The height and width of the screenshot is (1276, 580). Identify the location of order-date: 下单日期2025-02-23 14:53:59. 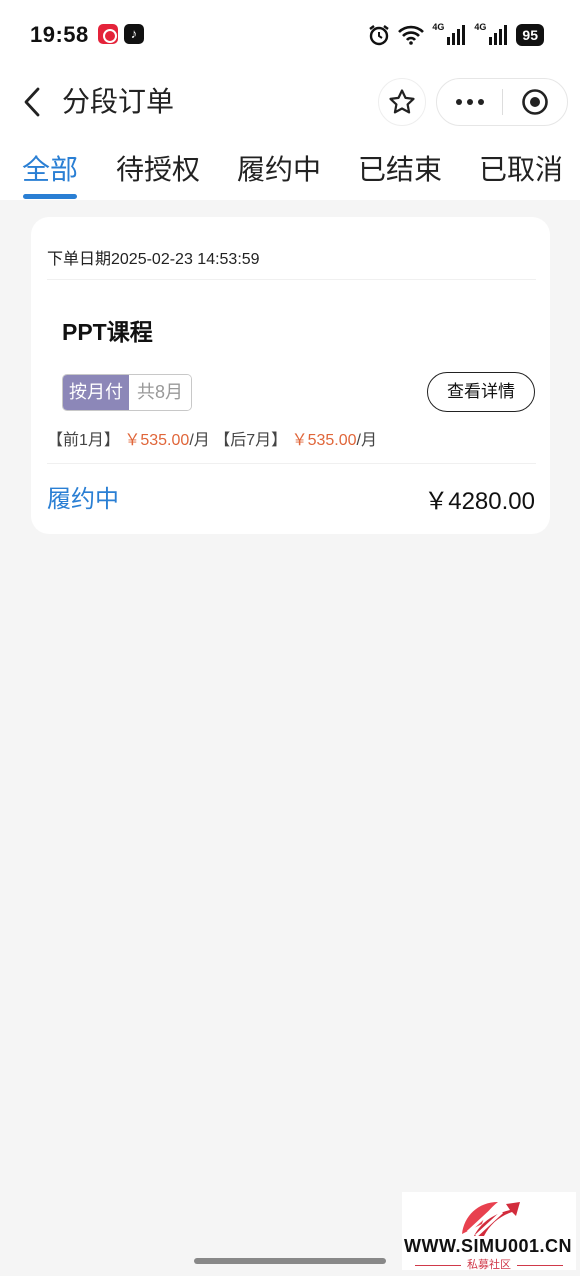
(153, 259).